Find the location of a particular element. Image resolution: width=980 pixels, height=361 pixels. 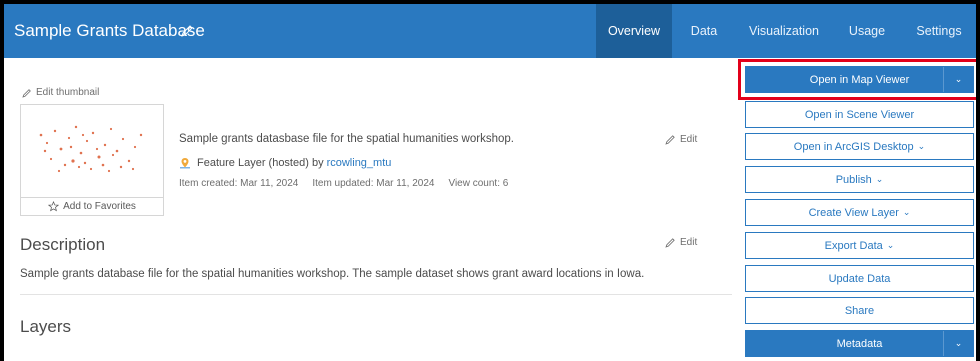

export-data-label: Export Data is located at coordinates (853, 245).